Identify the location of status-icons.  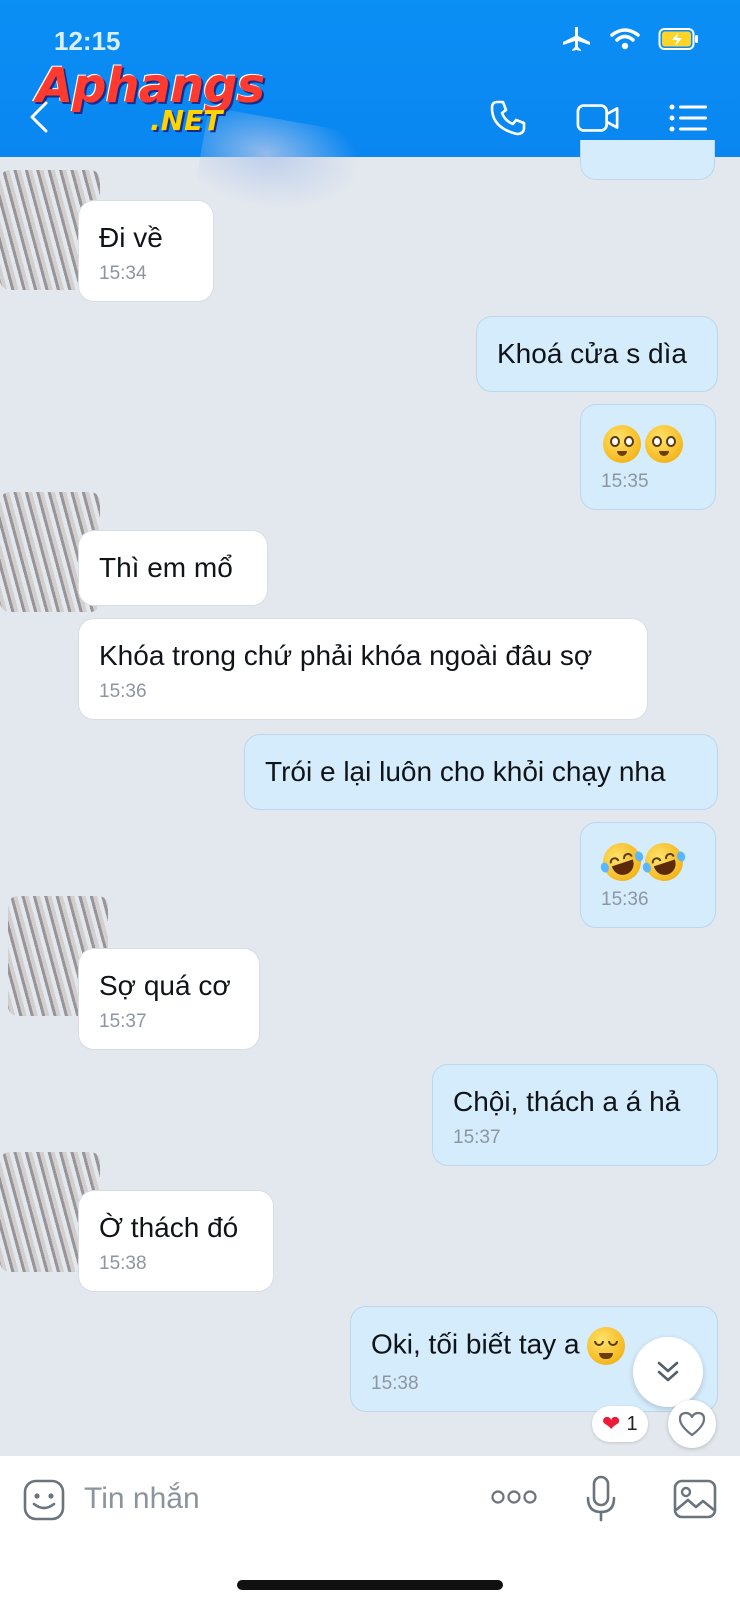
(631, 41).